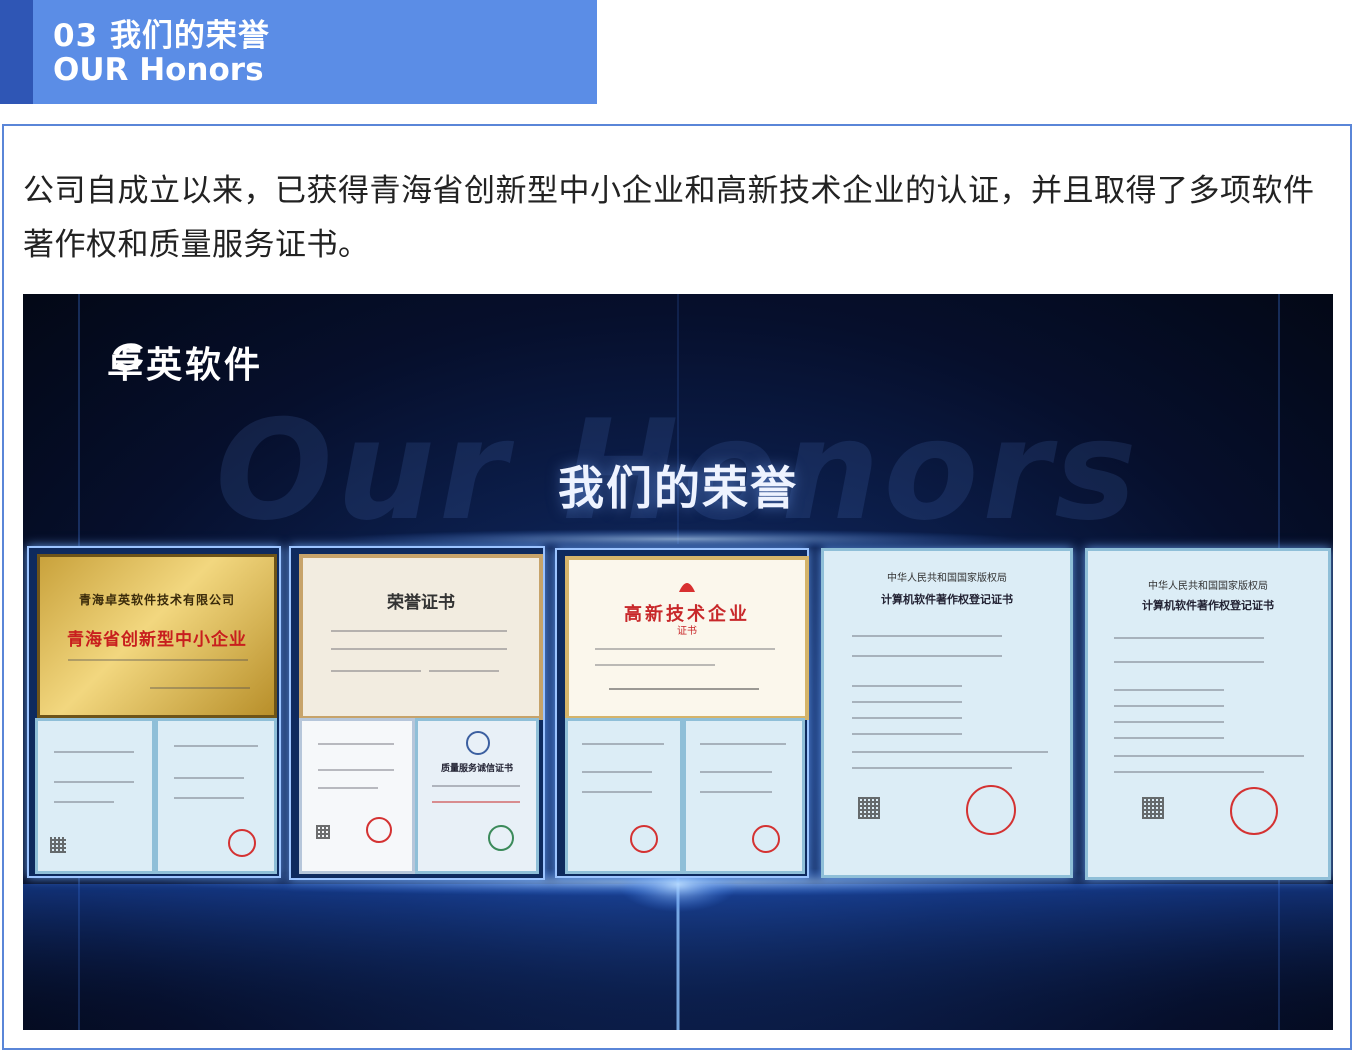 The width and height of the screenshot is (1356, 1054). What do you see at coordinates (687, 638) in the screenshot?
I see `hightech-certificate: 高新技术企业 证书` at bounding box center [687, 638].